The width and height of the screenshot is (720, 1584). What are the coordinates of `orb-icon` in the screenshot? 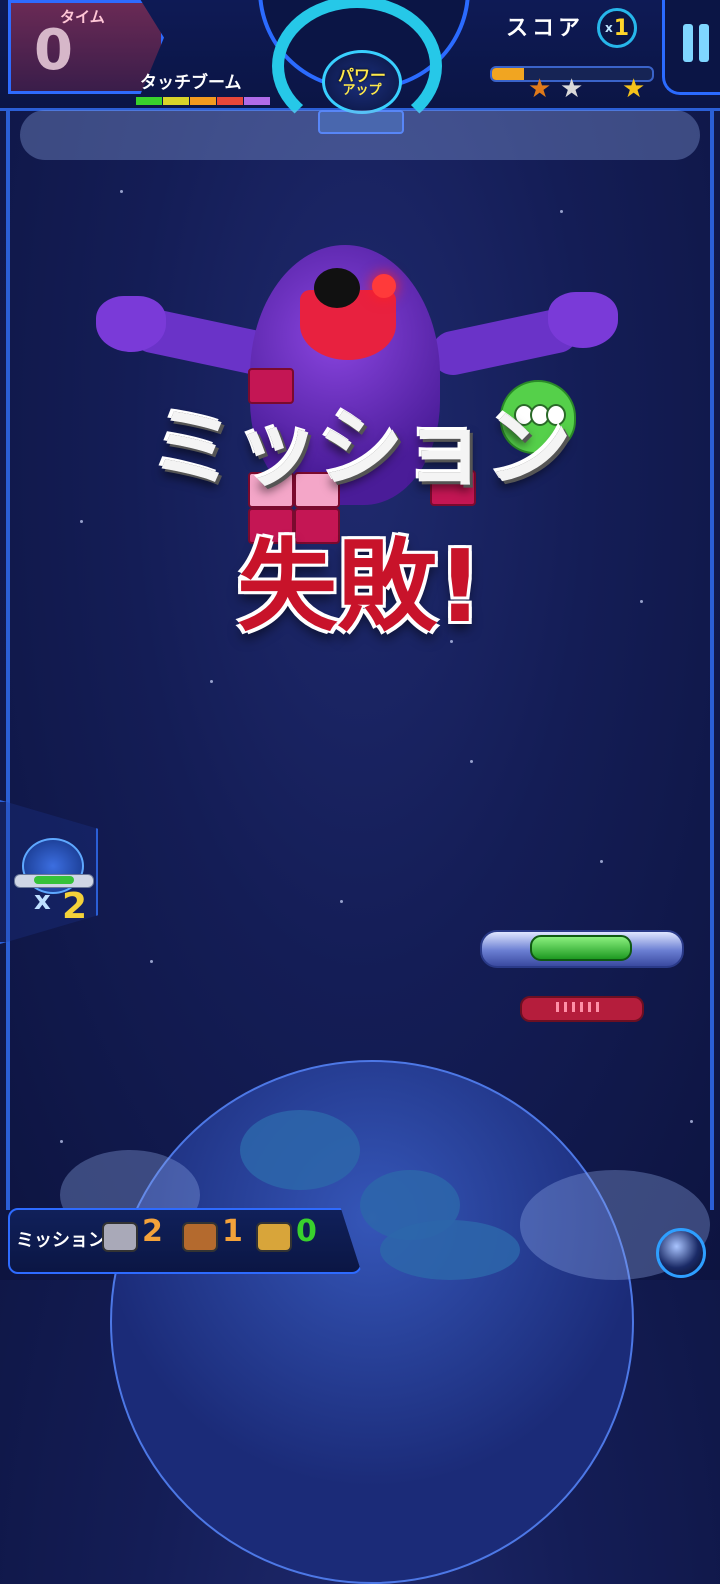 It's located at (681, 1253).